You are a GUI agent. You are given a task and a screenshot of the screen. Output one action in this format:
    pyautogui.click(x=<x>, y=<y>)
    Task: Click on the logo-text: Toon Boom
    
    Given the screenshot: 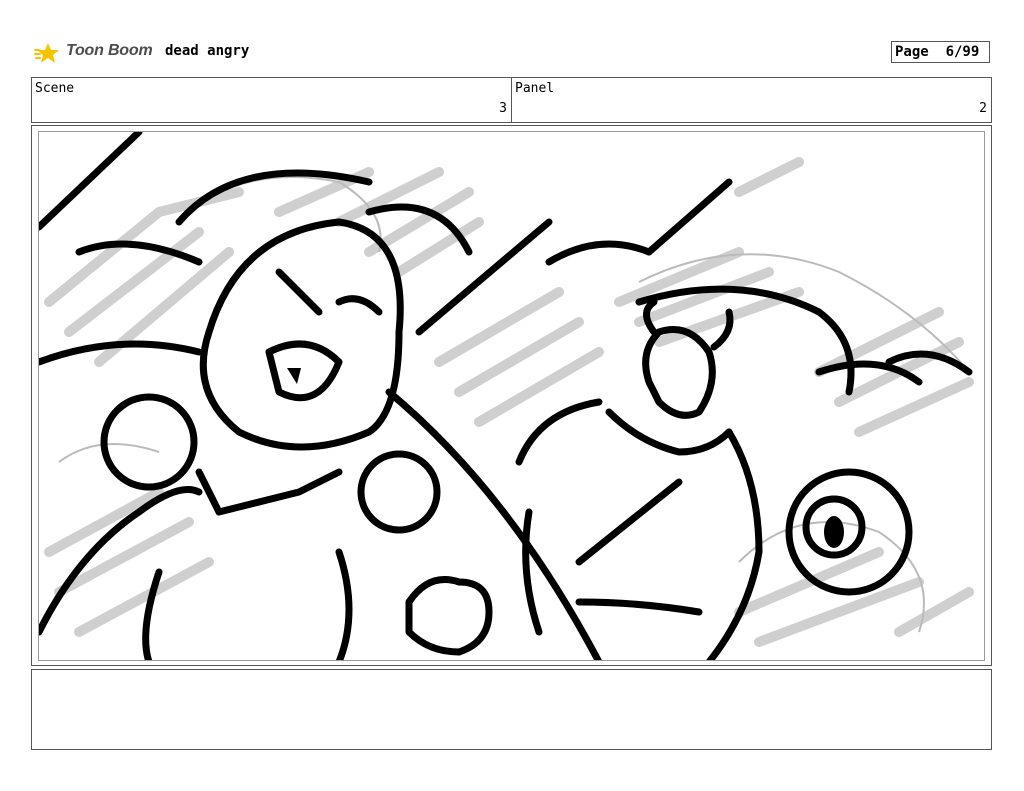 What is the action you would take?
    pyautogui.click(x=109, y=50)
    